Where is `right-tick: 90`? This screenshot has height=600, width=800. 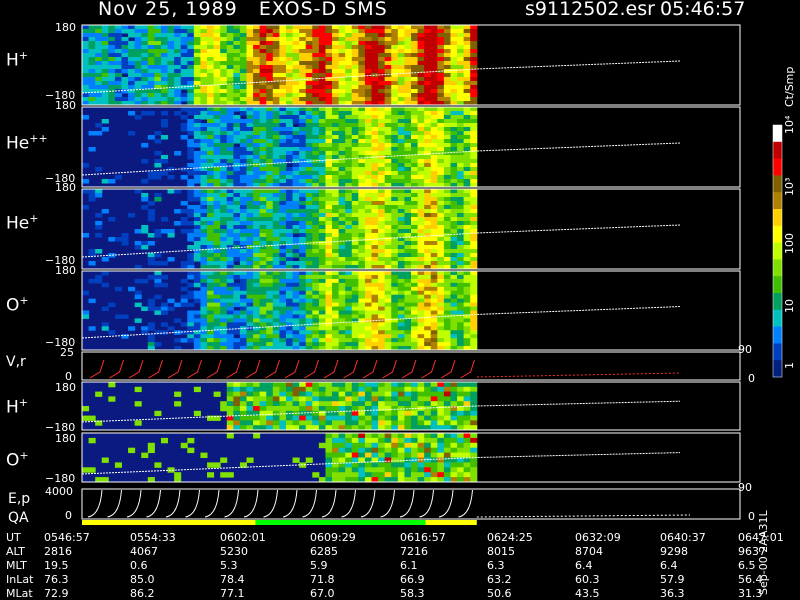
right-tick: 90 is located at coordinates (745, 349).